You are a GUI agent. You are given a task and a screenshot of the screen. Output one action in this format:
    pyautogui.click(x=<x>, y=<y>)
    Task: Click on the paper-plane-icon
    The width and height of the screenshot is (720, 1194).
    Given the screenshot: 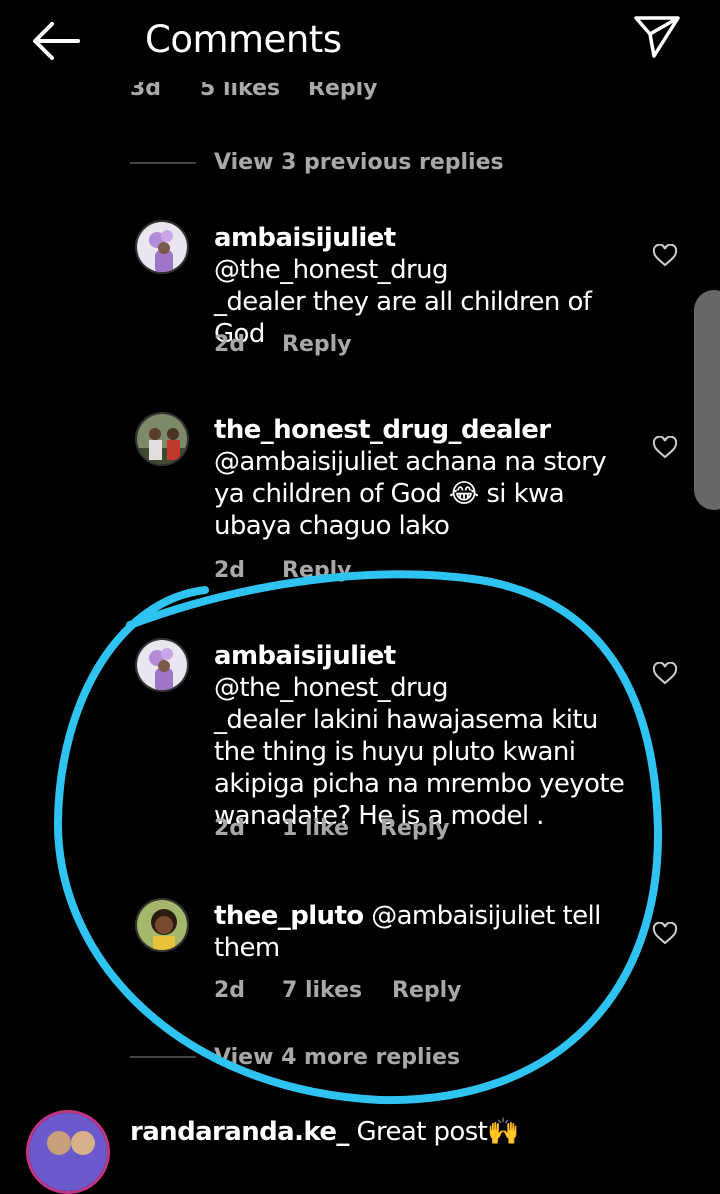 What is the action you would take?
    pyautogui.click(x=657, y=37)
    